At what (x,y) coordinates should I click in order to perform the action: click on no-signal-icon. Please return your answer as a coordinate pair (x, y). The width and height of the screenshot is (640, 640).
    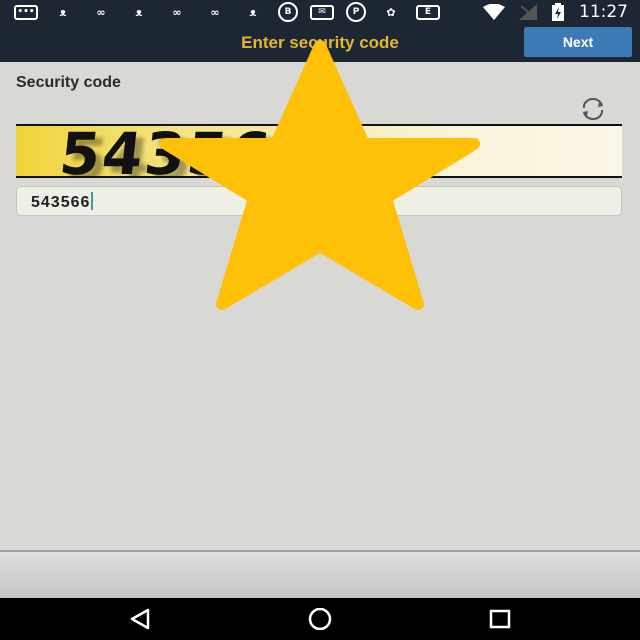
    Looking at the image, I should click on (528, 12).